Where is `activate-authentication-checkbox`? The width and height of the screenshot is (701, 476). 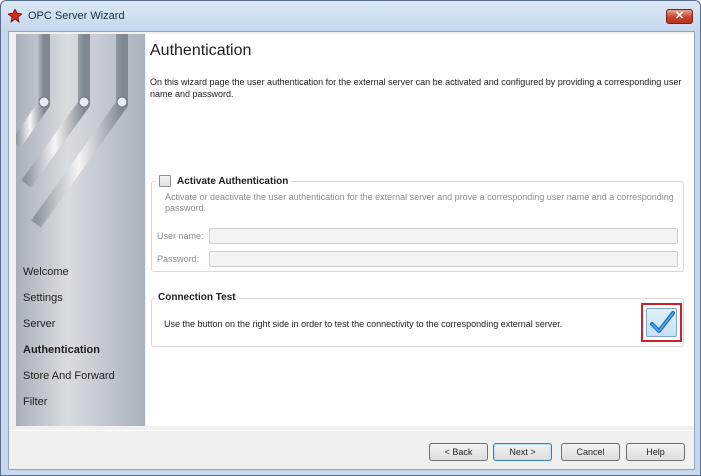
activate-authentication-checkbox is located at coordinates (165, 181).